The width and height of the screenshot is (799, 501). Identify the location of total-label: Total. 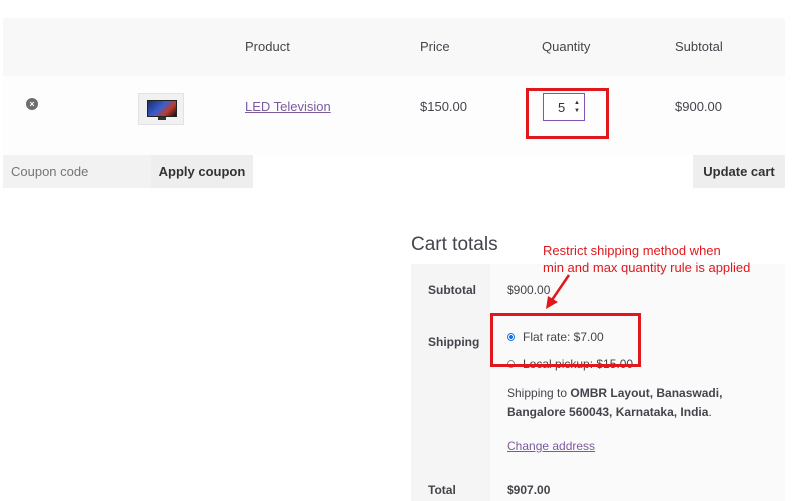
(450, 483).